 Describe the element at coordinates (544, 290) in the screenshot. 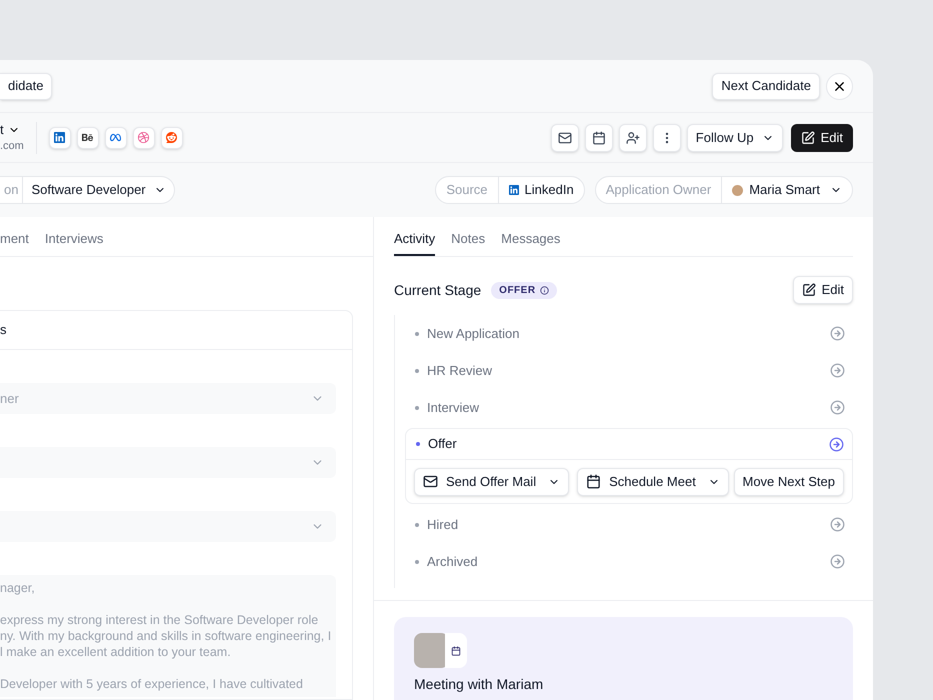

I see `info-icon` at that location.